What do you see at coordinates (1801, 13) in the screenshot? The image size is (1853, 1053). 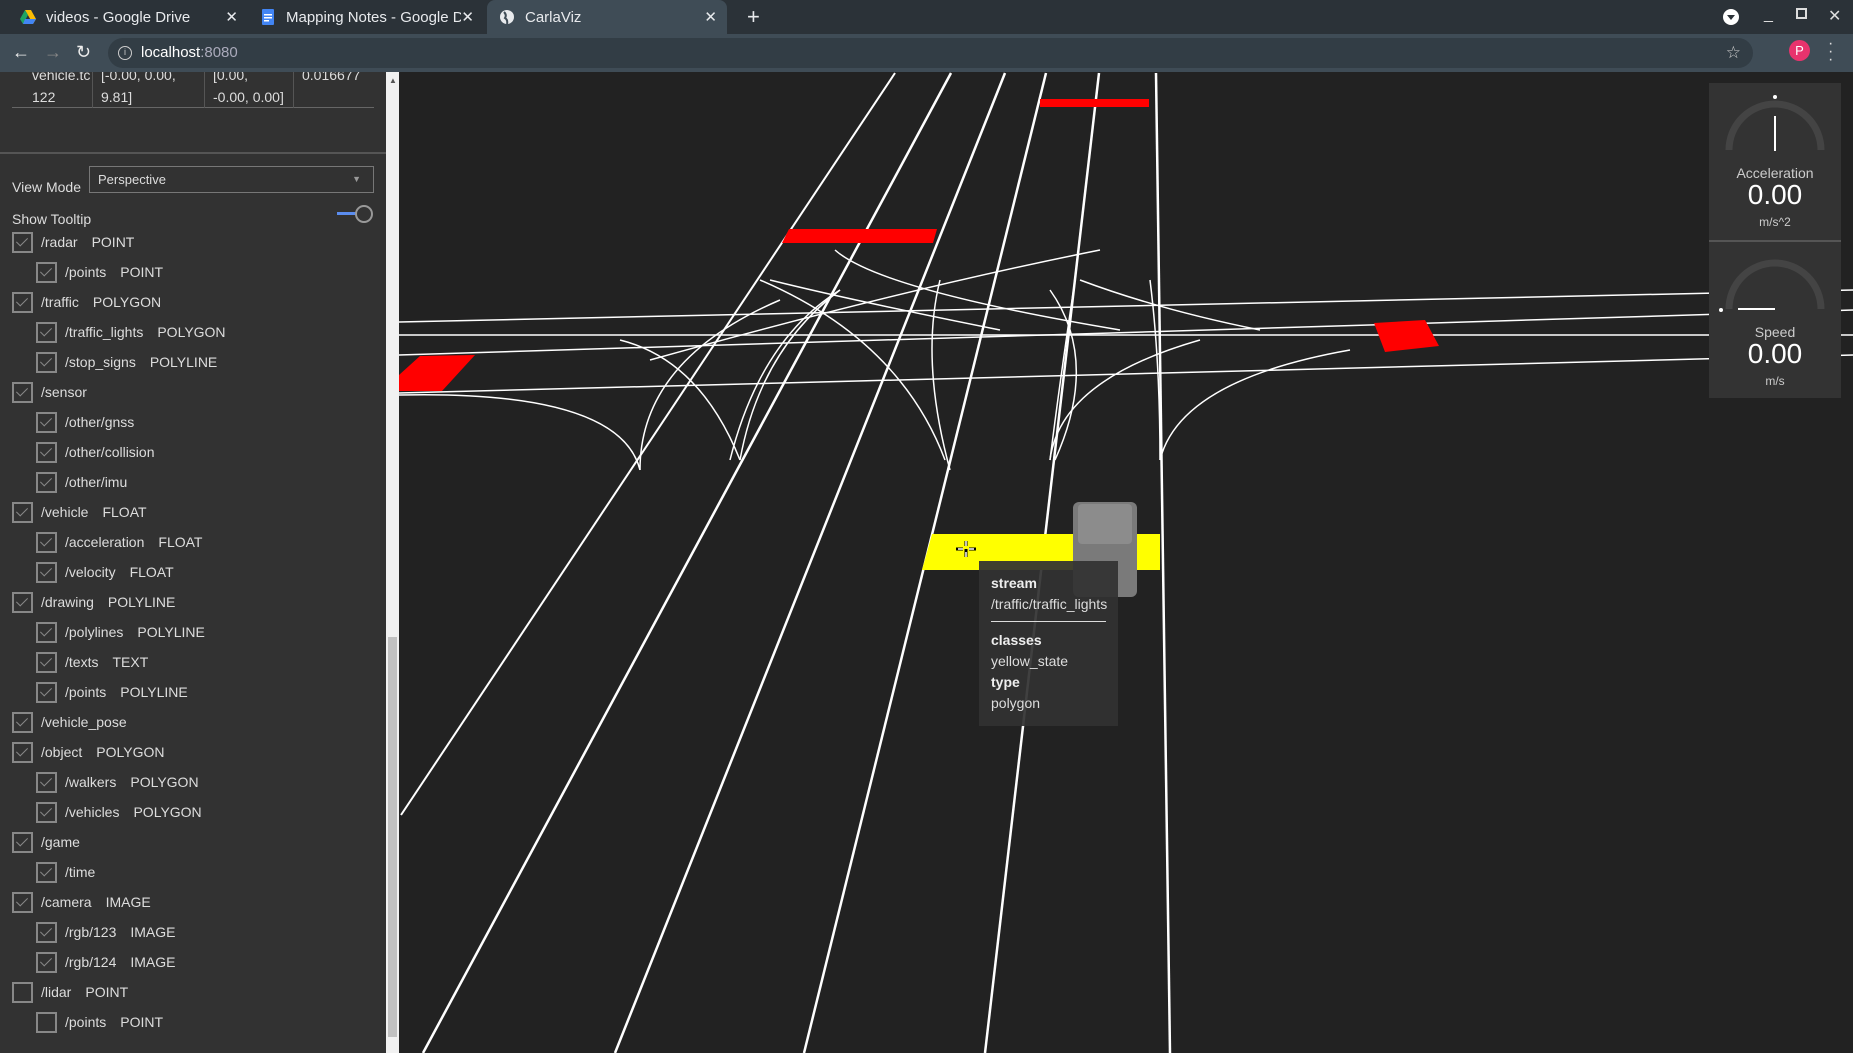 I see `restore-button` at bounding box center [1801, 13].